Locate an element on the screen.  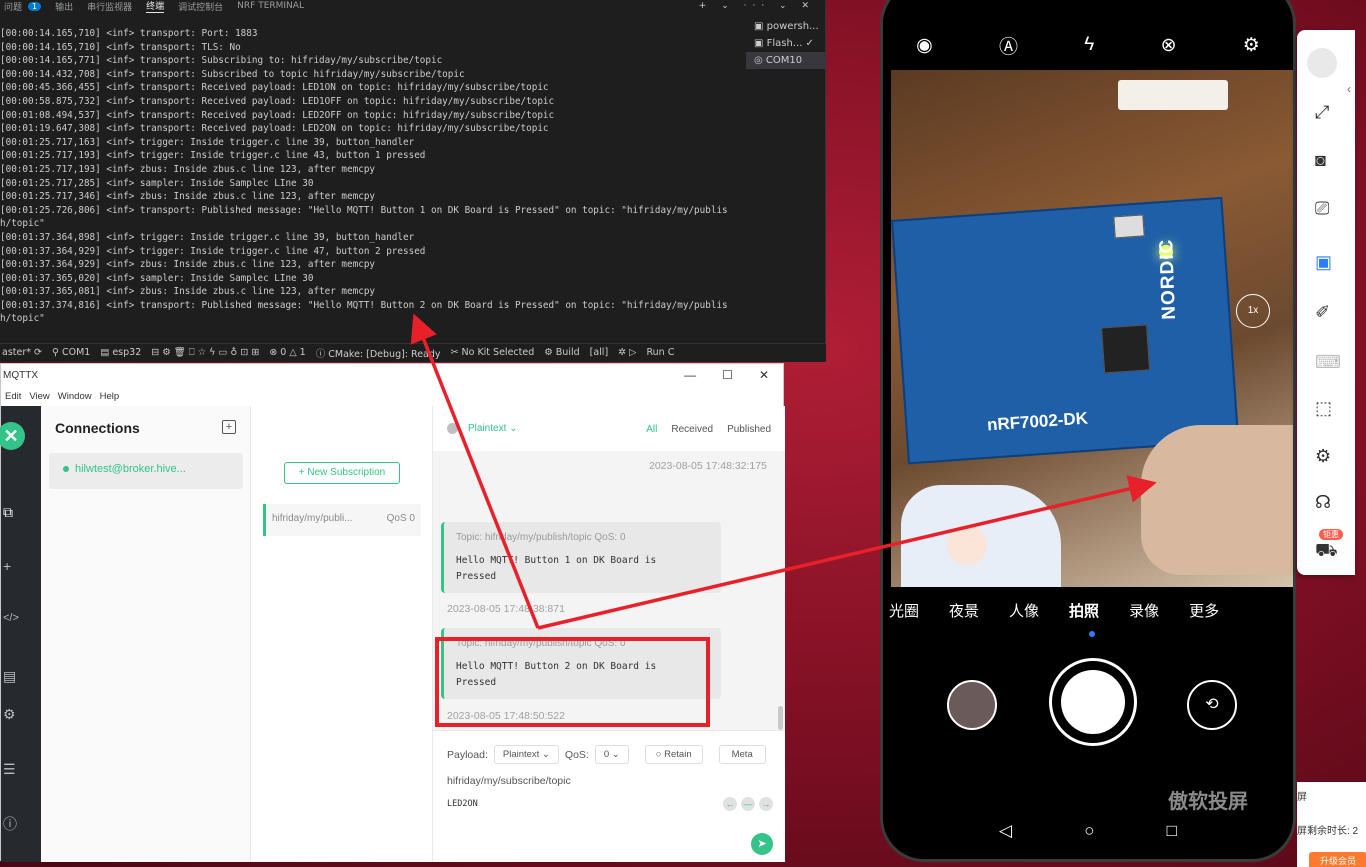
menu-window: Window is located at coordinates (75, 396).